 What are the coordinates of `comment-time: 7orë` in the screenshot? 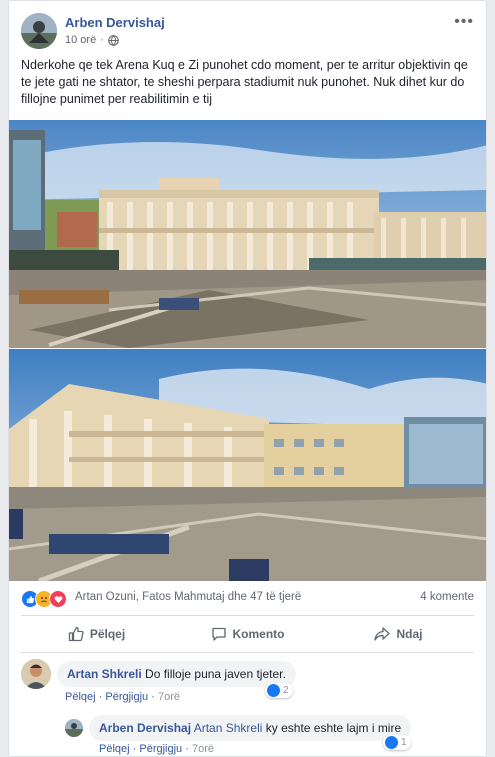 It's located at (169, 697).